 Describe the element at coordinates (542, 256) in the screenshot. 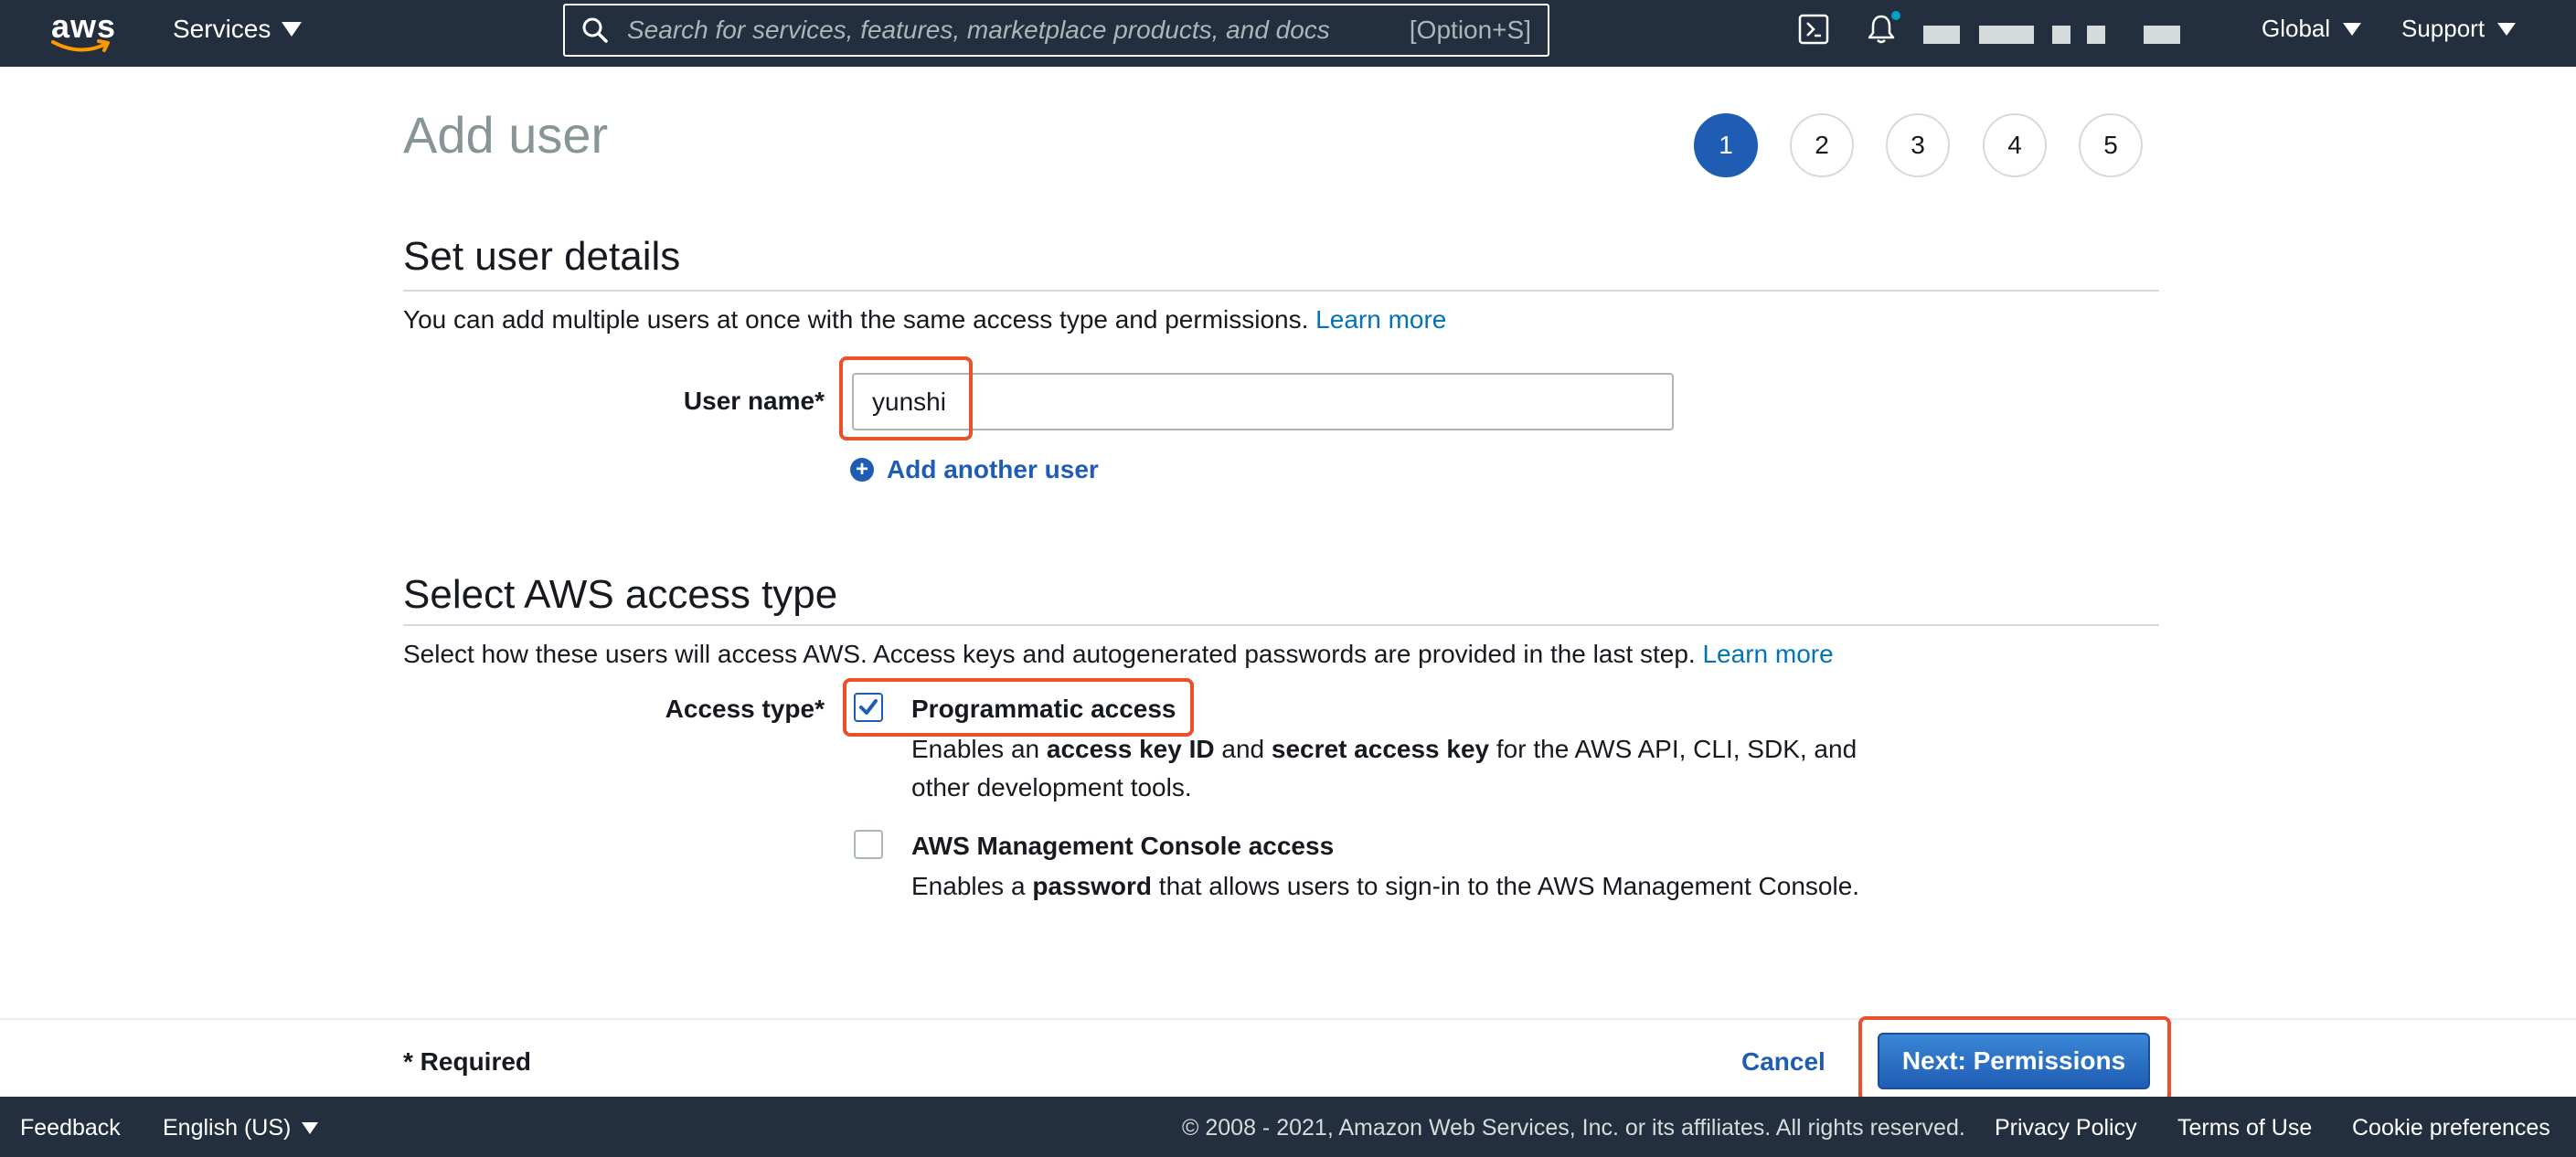

I see `section-heading-user-details: Set user details` at that location.